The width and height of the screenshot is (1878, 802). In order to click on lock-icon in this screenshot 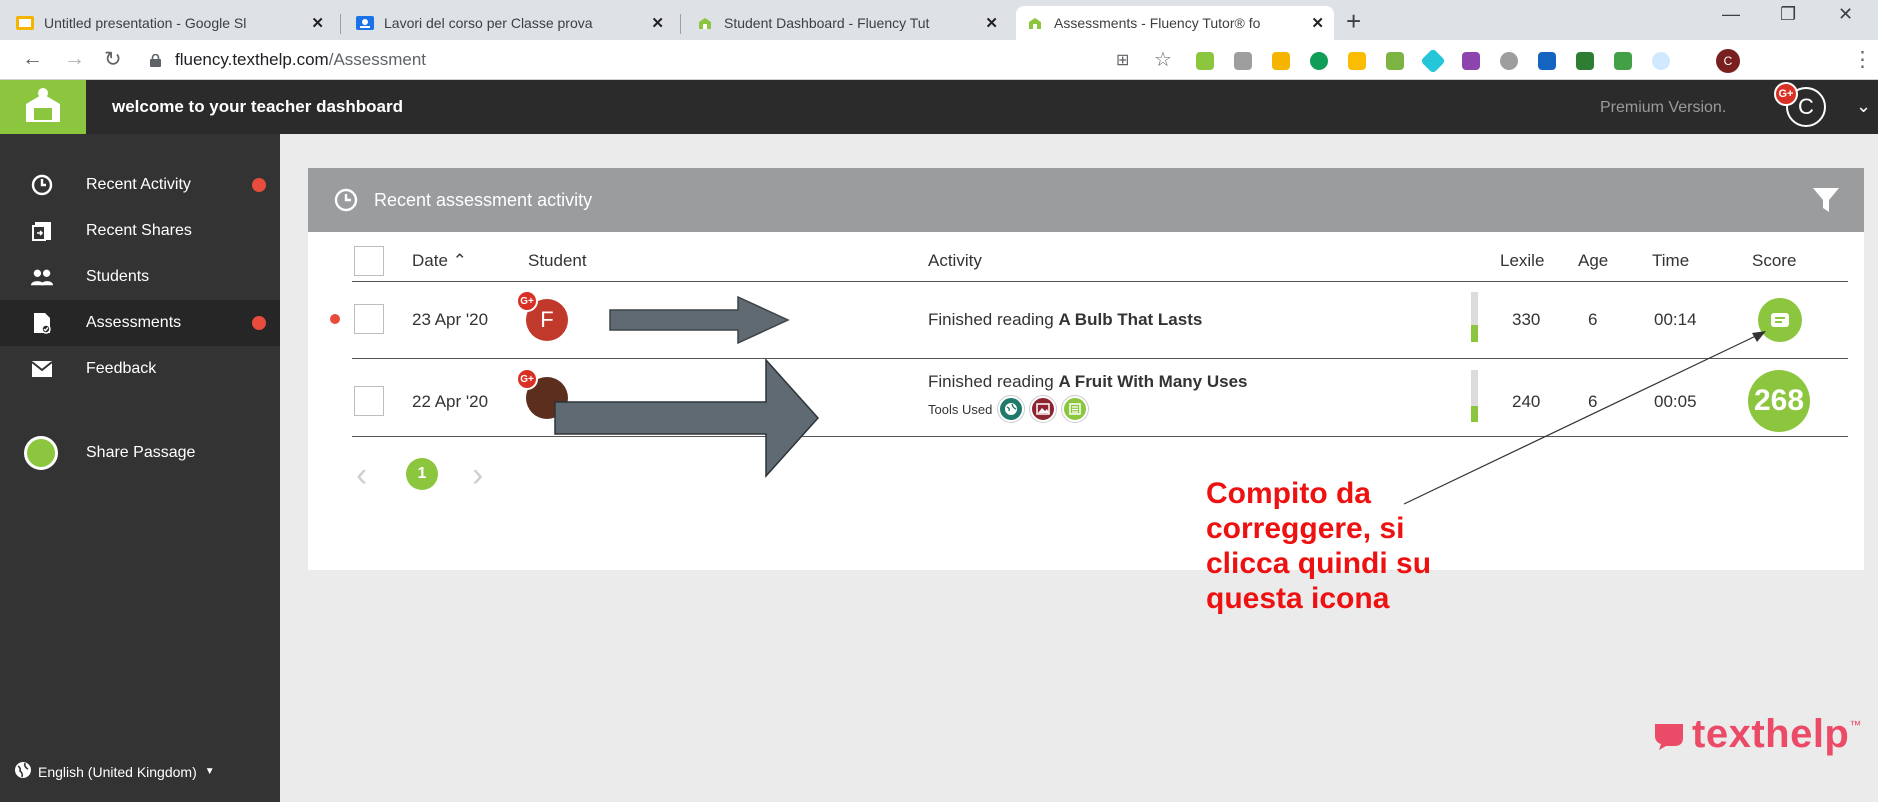, I will do `click(155, 60)`.